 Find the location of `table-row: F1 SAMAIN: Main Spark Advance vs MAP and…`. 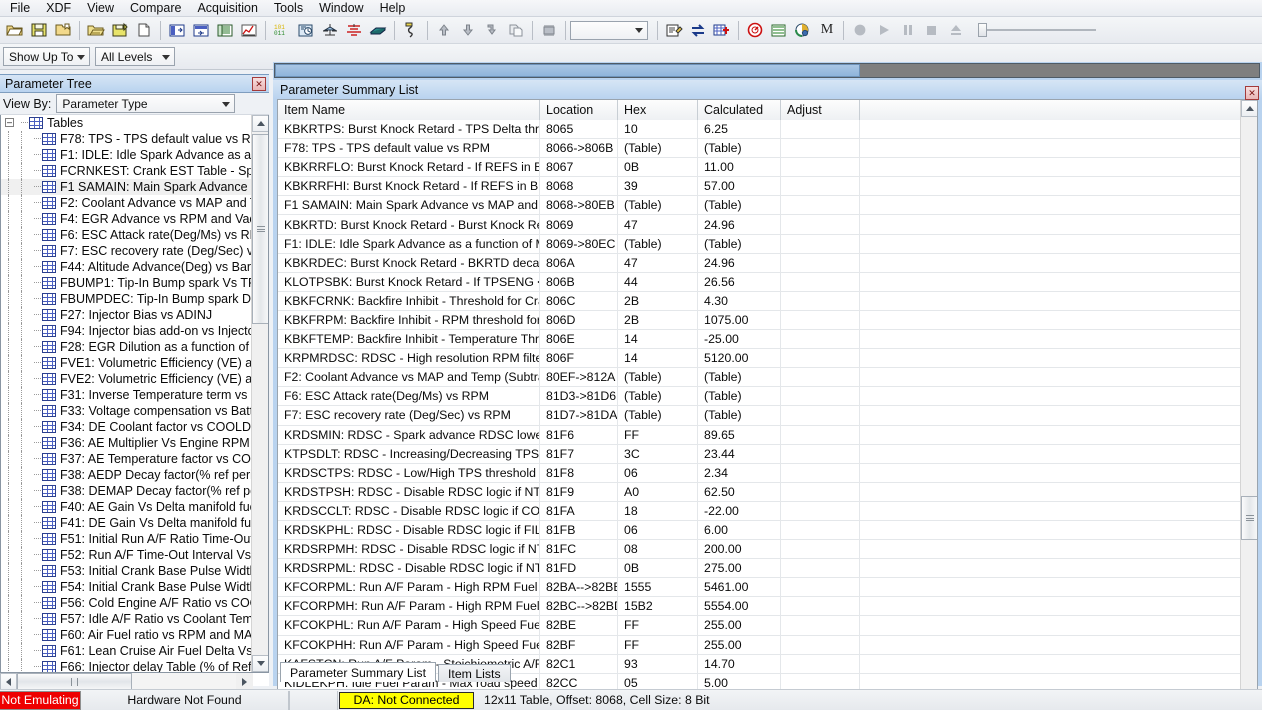

table-row: F1 SAMAIN: Main Spark Advance vs MAP and… is located at coordinates (767, 205).